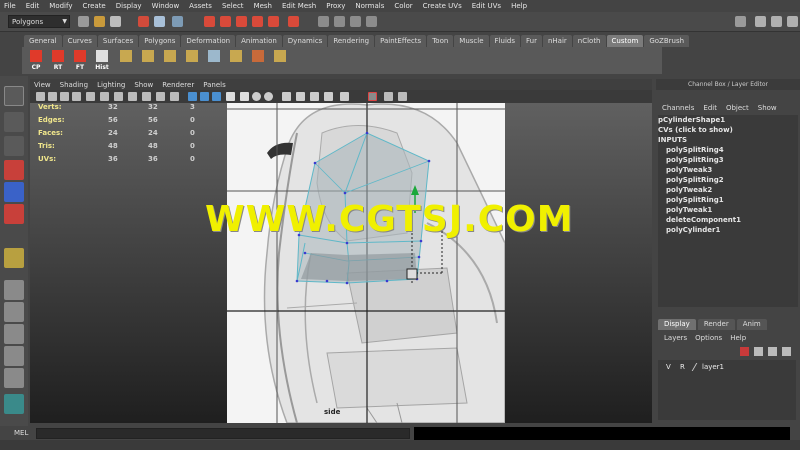 The image size is (800, 450). I want to click on lights-icon, so click(244, 96).